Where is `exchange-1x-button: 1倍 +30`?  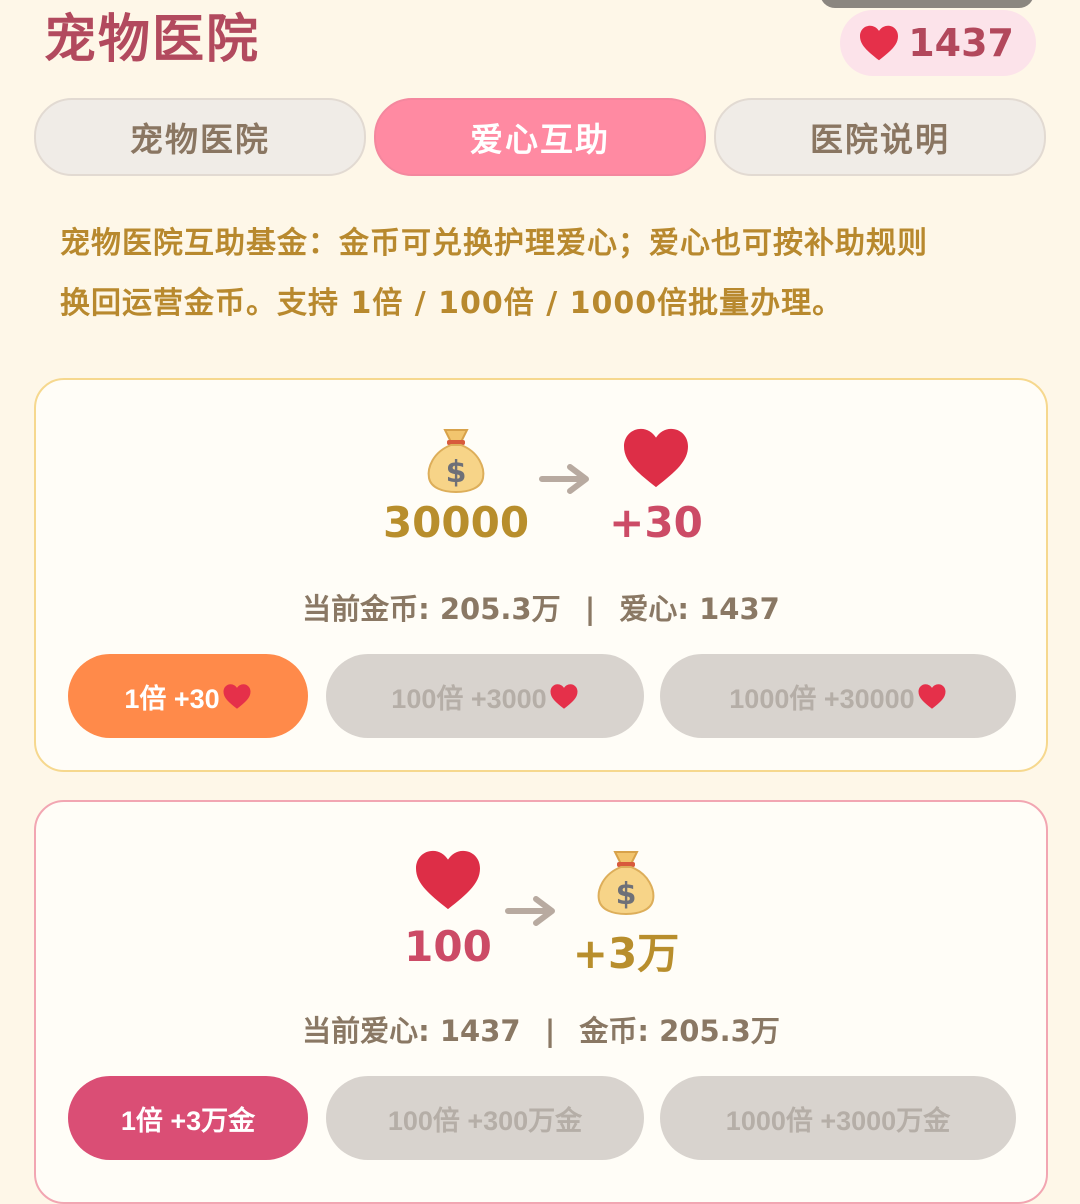 exchange-1x-button: 1倍 +30 is located at coordinates (188, 696).